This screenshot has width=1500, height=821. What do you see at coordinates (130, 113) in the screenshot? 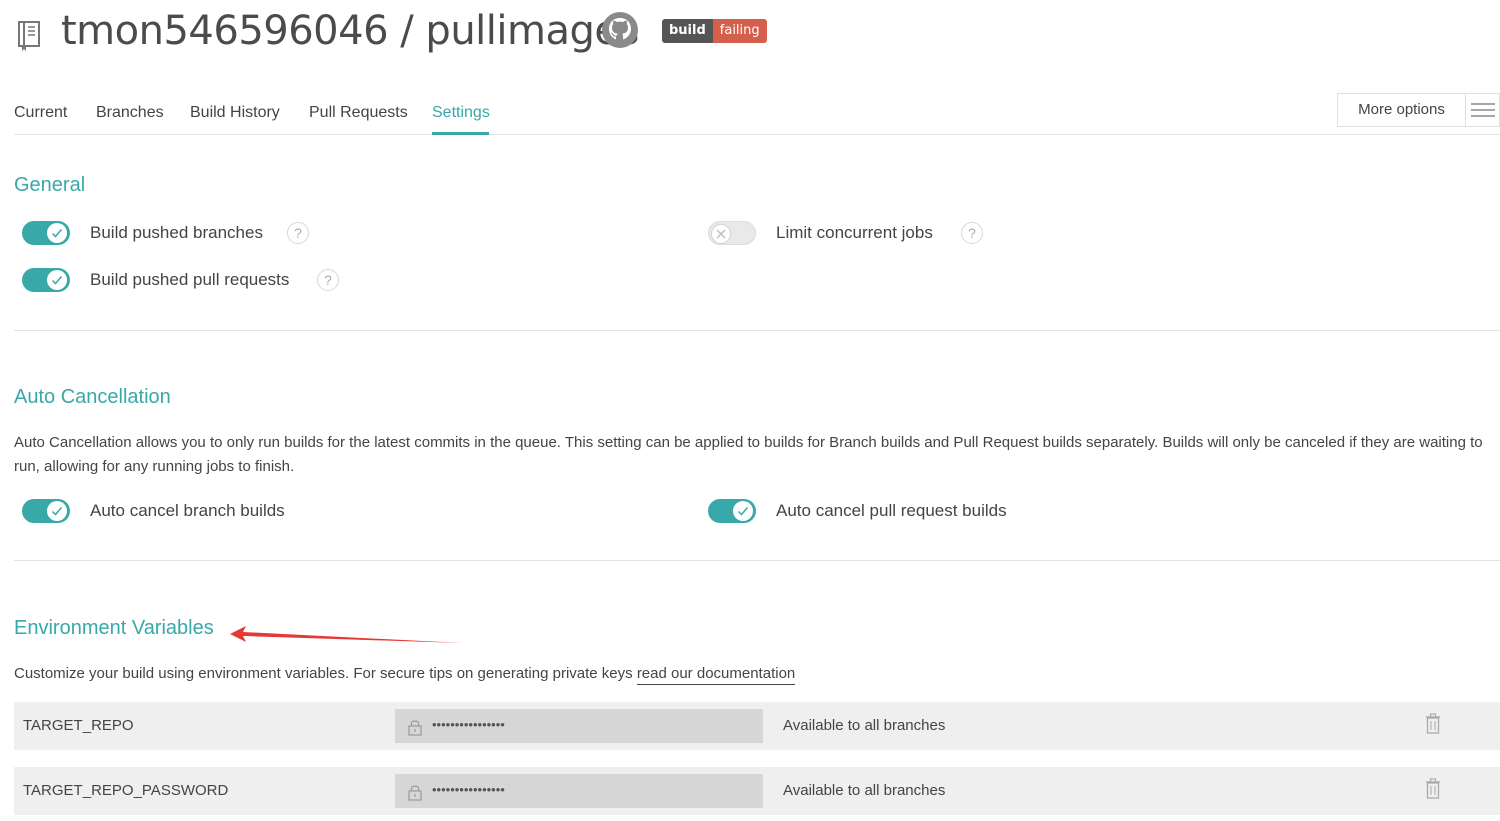
I see `tab-branches: Branches` at bounding box center [130, 113].